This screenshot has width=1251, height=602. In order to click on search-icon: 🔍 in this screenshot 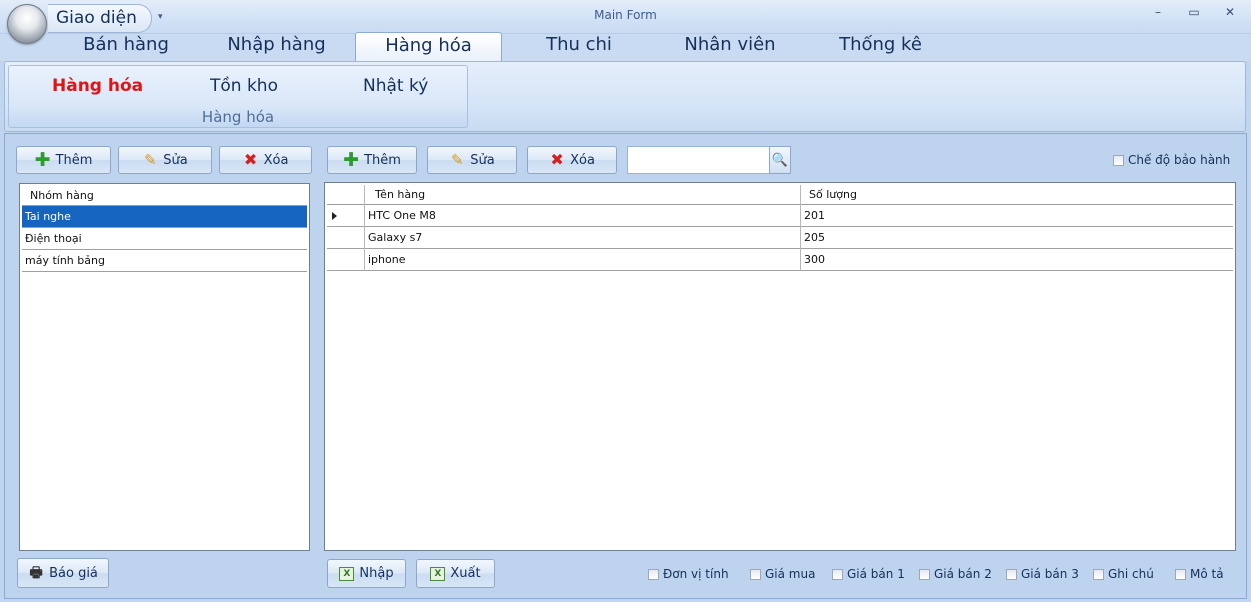, I will do `click(780, 160)`.